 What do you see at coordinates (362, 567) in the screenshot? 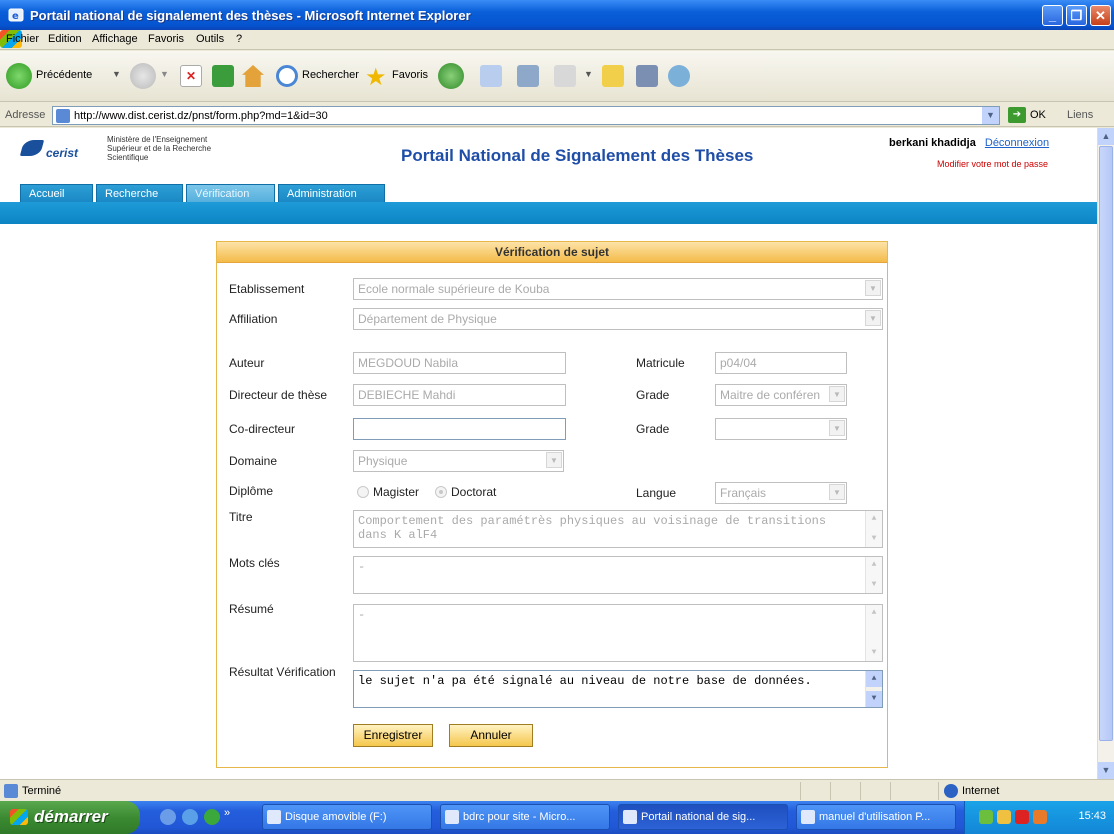
I see `mots-cles-value: -` at bounding box center [362, 567].